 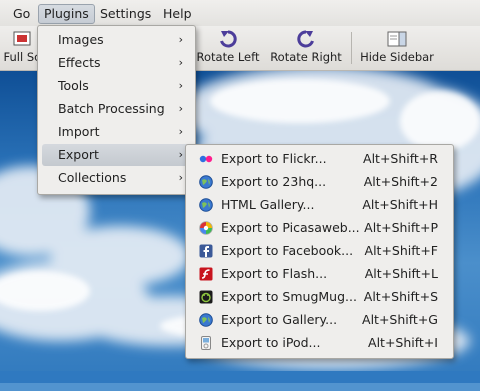 What do you see at coordinates (125, 14) in the screenshot?
I see `menu-settings: Settings` at bounding box center [125, 14].